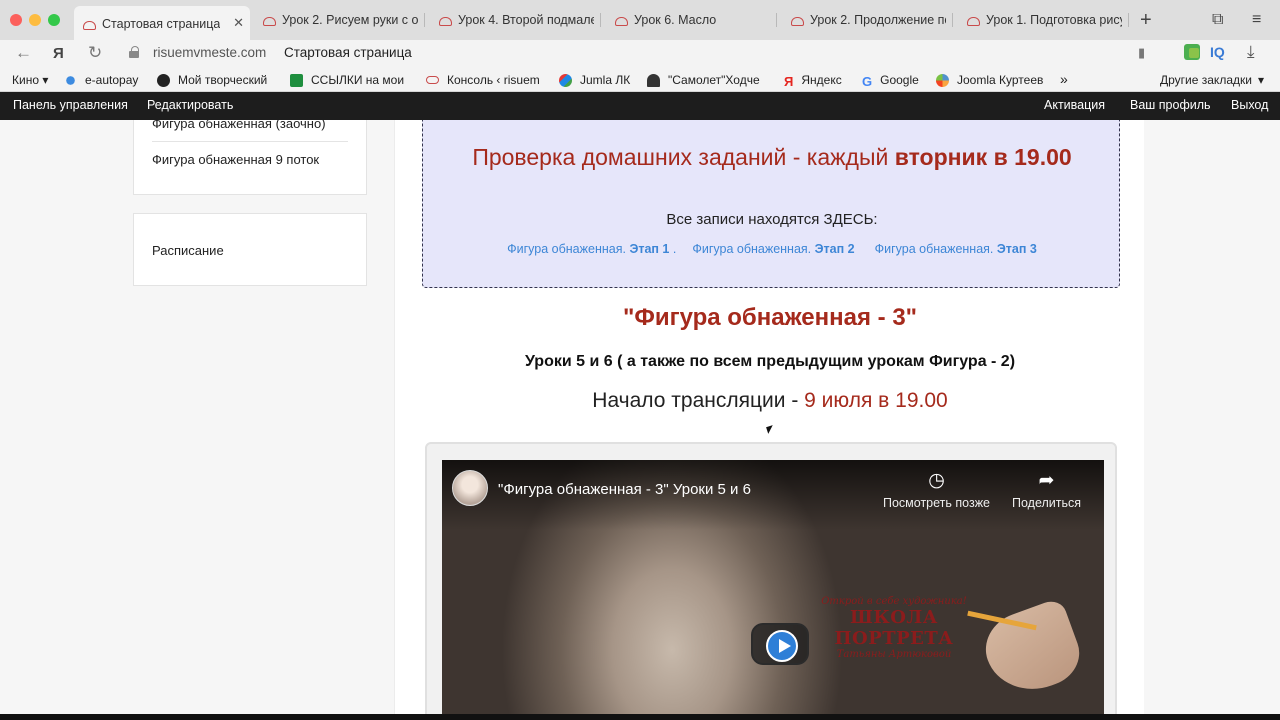 The width and height of the screenshot is (1280, 720). Describe the element at coordinates (1146, 20) in the screenshot. I see `new-tab-button: +` at that location.